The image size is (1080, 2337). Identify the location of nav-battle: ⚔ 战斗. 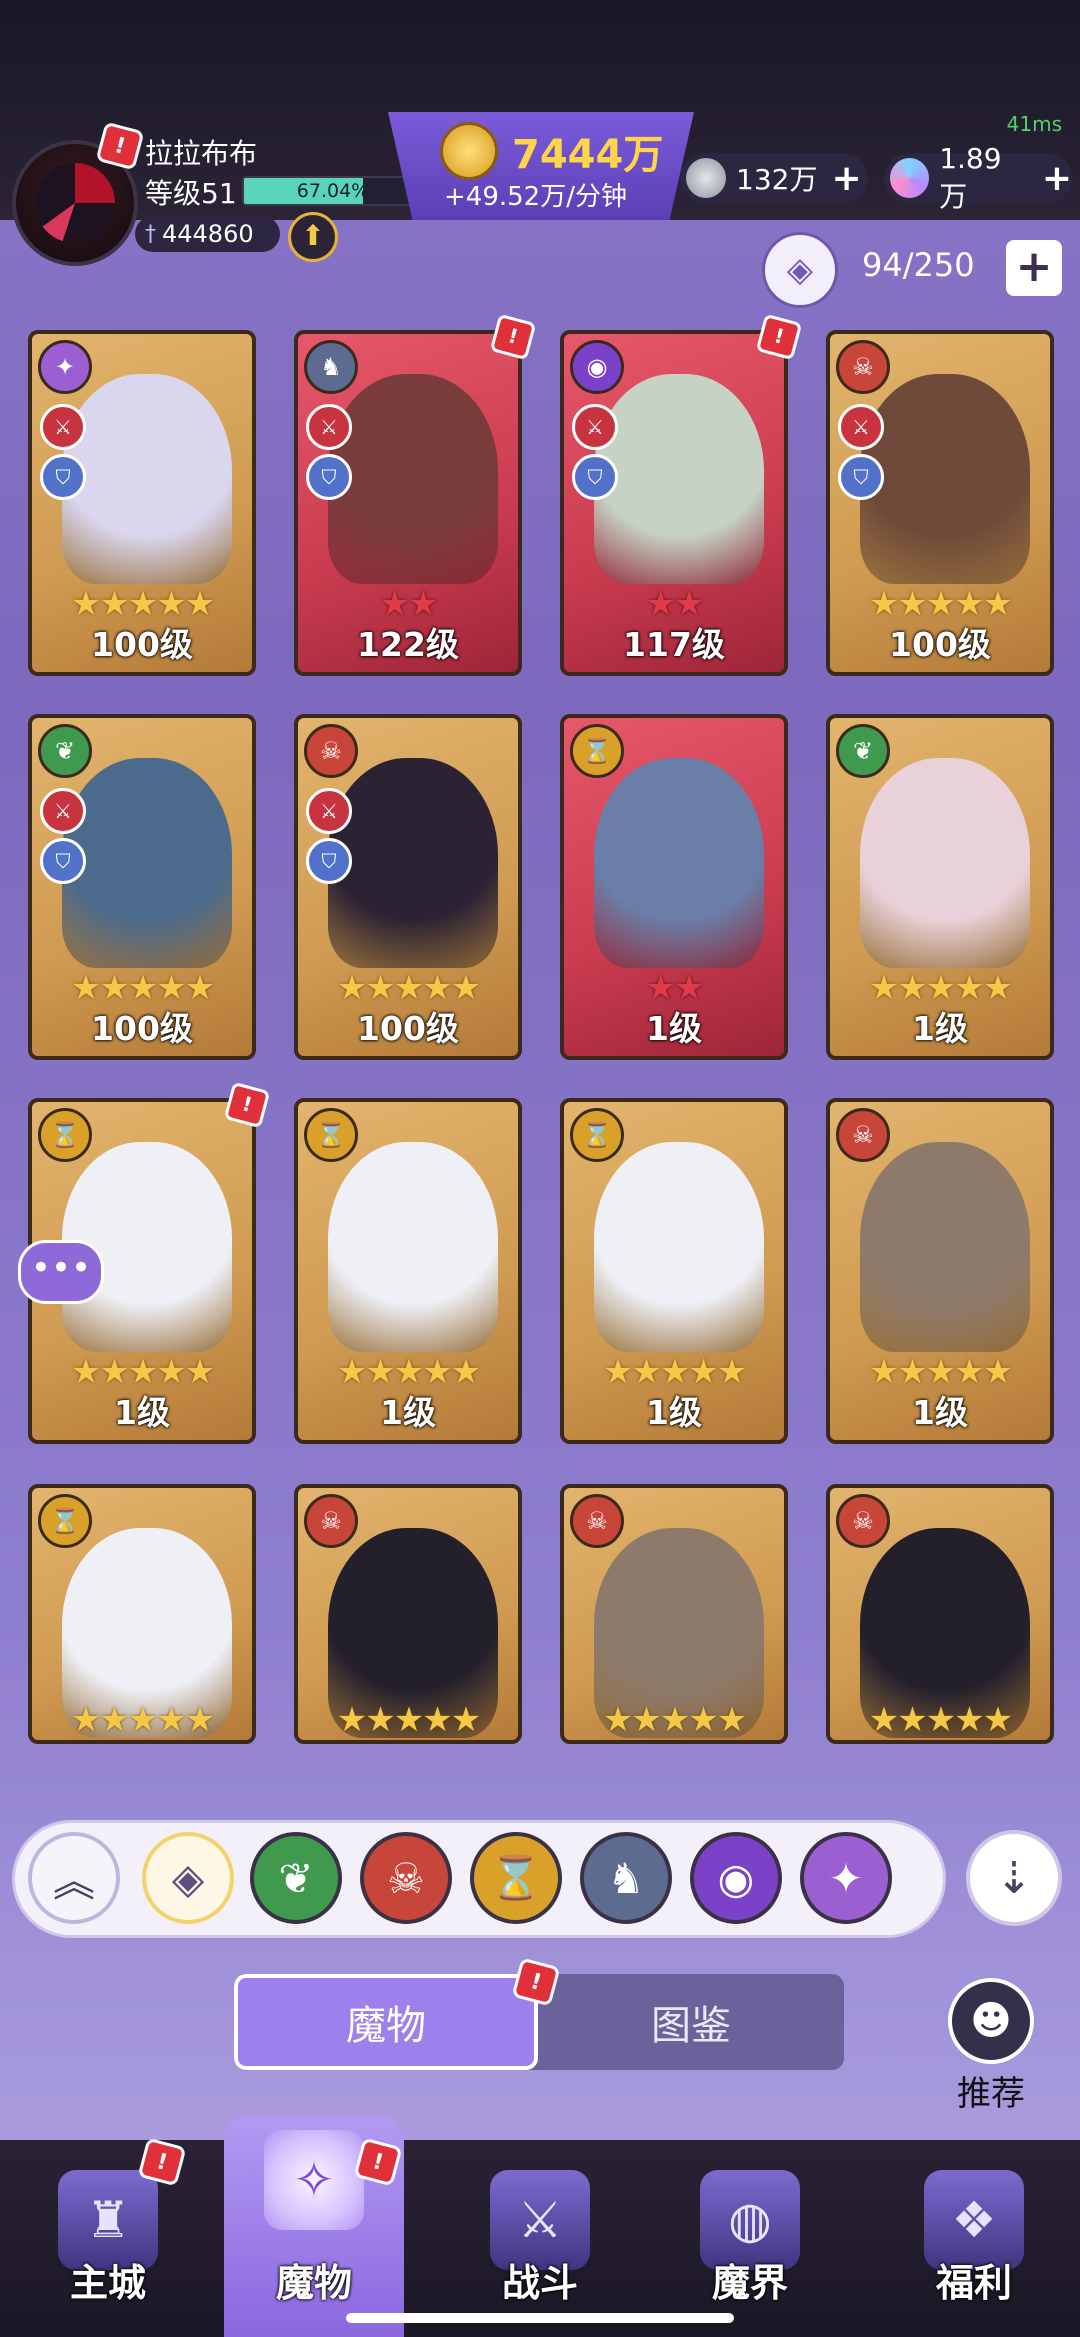
(540, 2238).